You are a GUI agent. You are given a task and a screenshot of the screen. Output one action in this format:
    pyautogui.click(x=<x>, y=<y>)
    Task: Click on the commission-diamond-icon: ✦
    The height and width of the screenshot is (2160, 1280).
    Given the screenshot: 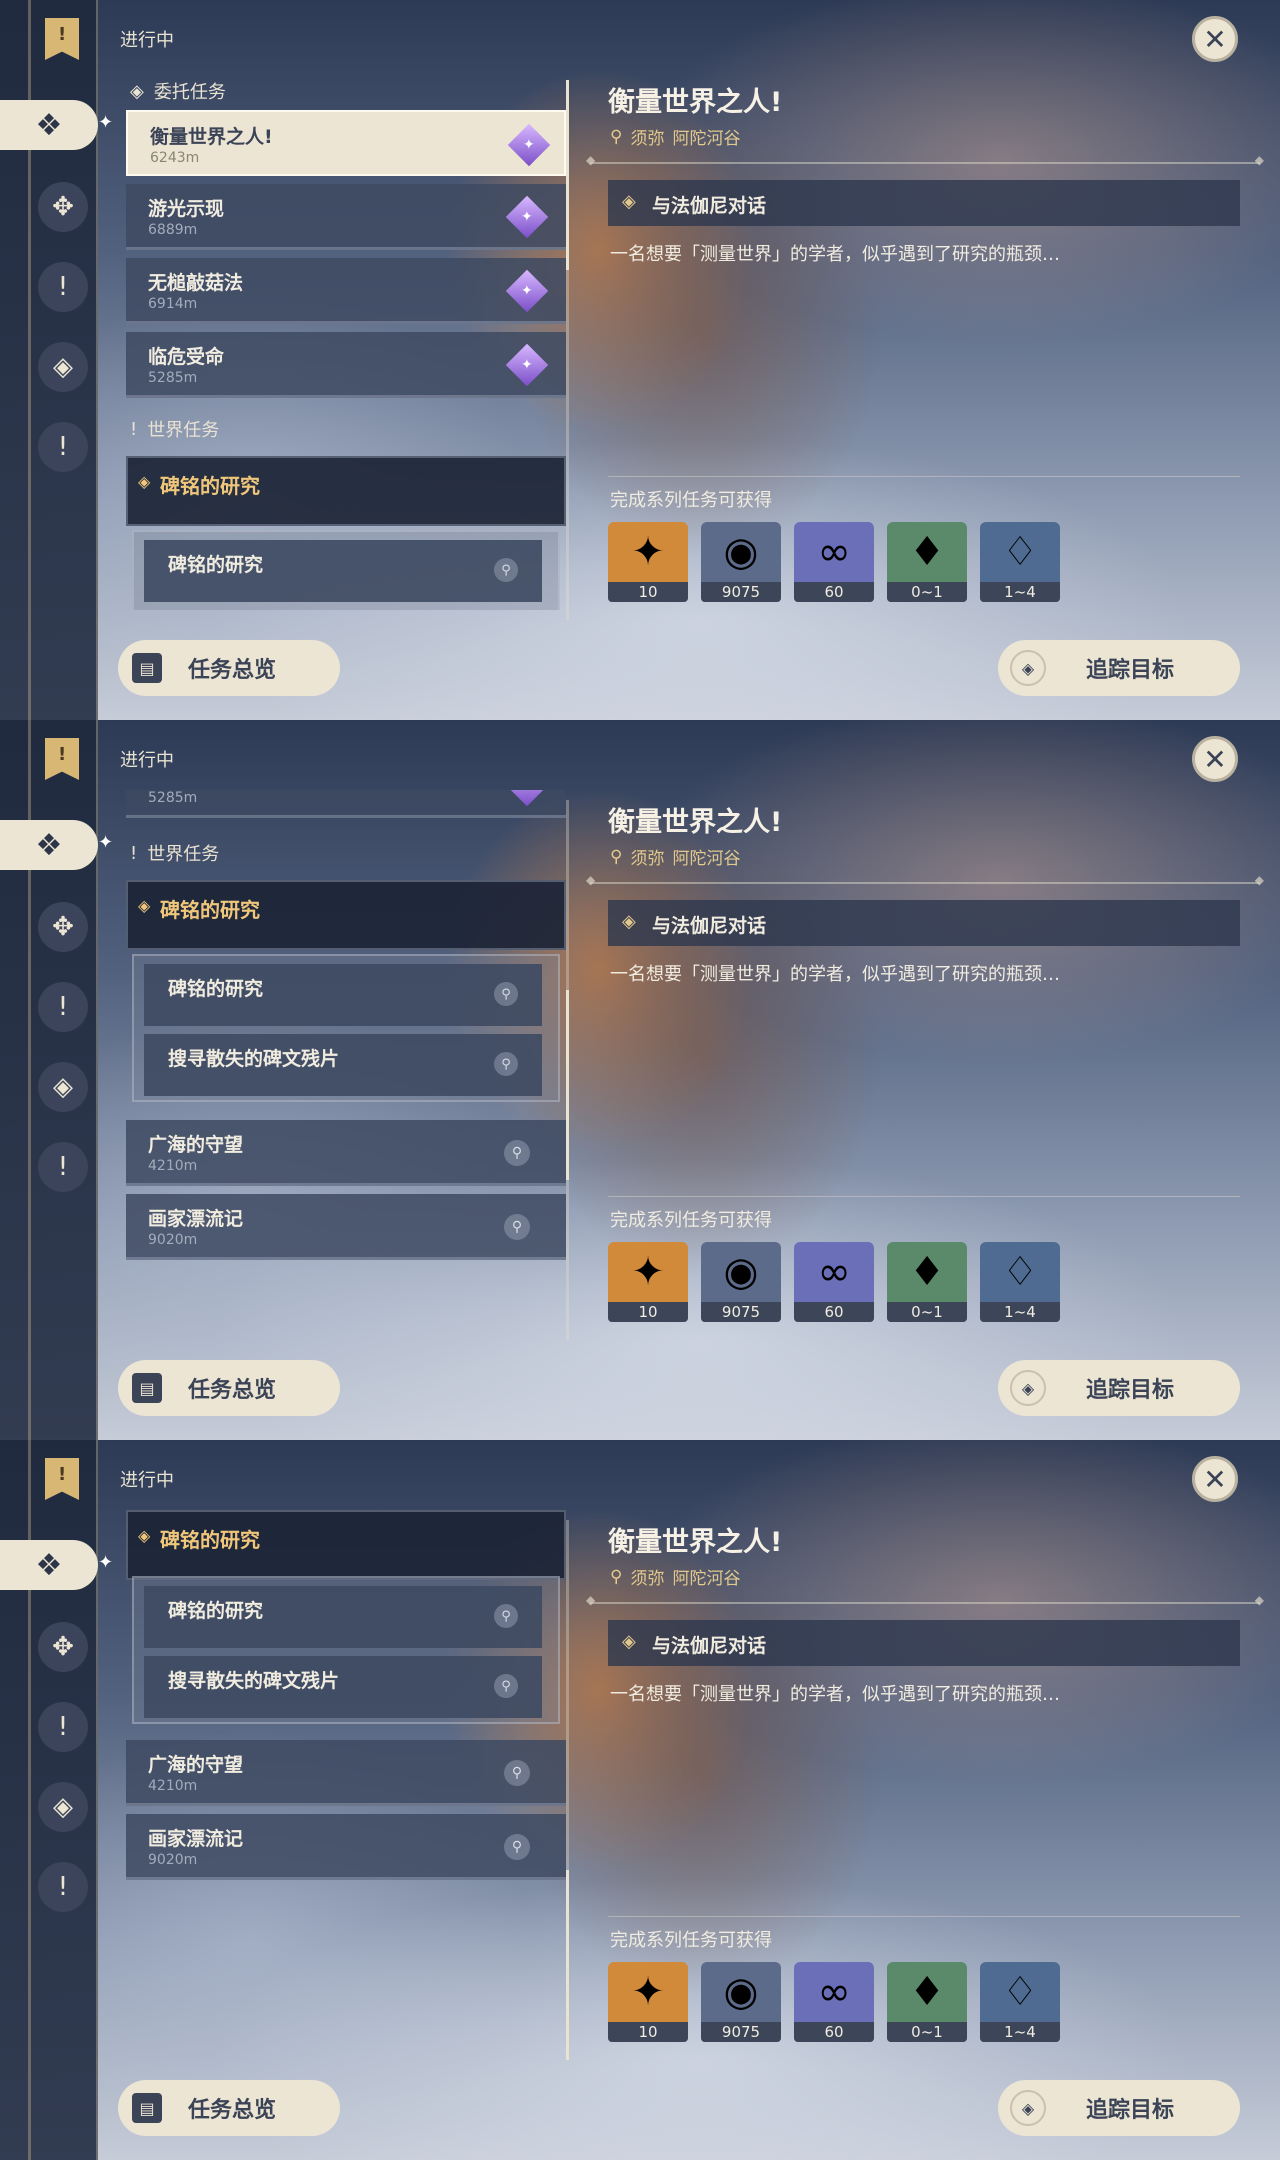 What is the action you would take?
    pyautogui.click(x=527, y=798)
    